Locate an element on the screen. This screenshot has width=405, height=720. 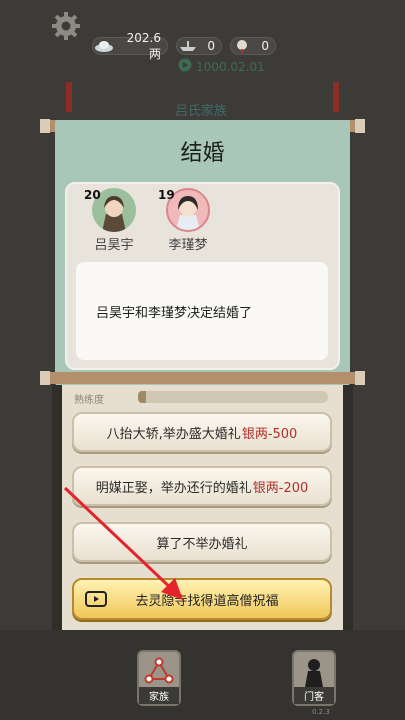
stat-b-counter: 0 is located at coordinates (253, 46).